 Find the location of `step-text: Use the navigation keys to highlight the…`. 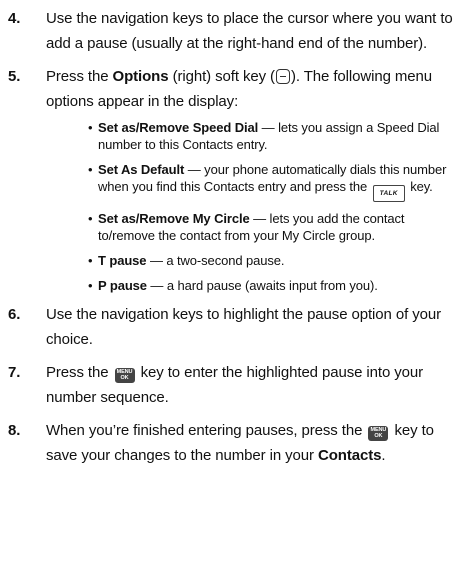

step-text: Use the navigation keys to highlight the… is located at coordinates (243, 327).